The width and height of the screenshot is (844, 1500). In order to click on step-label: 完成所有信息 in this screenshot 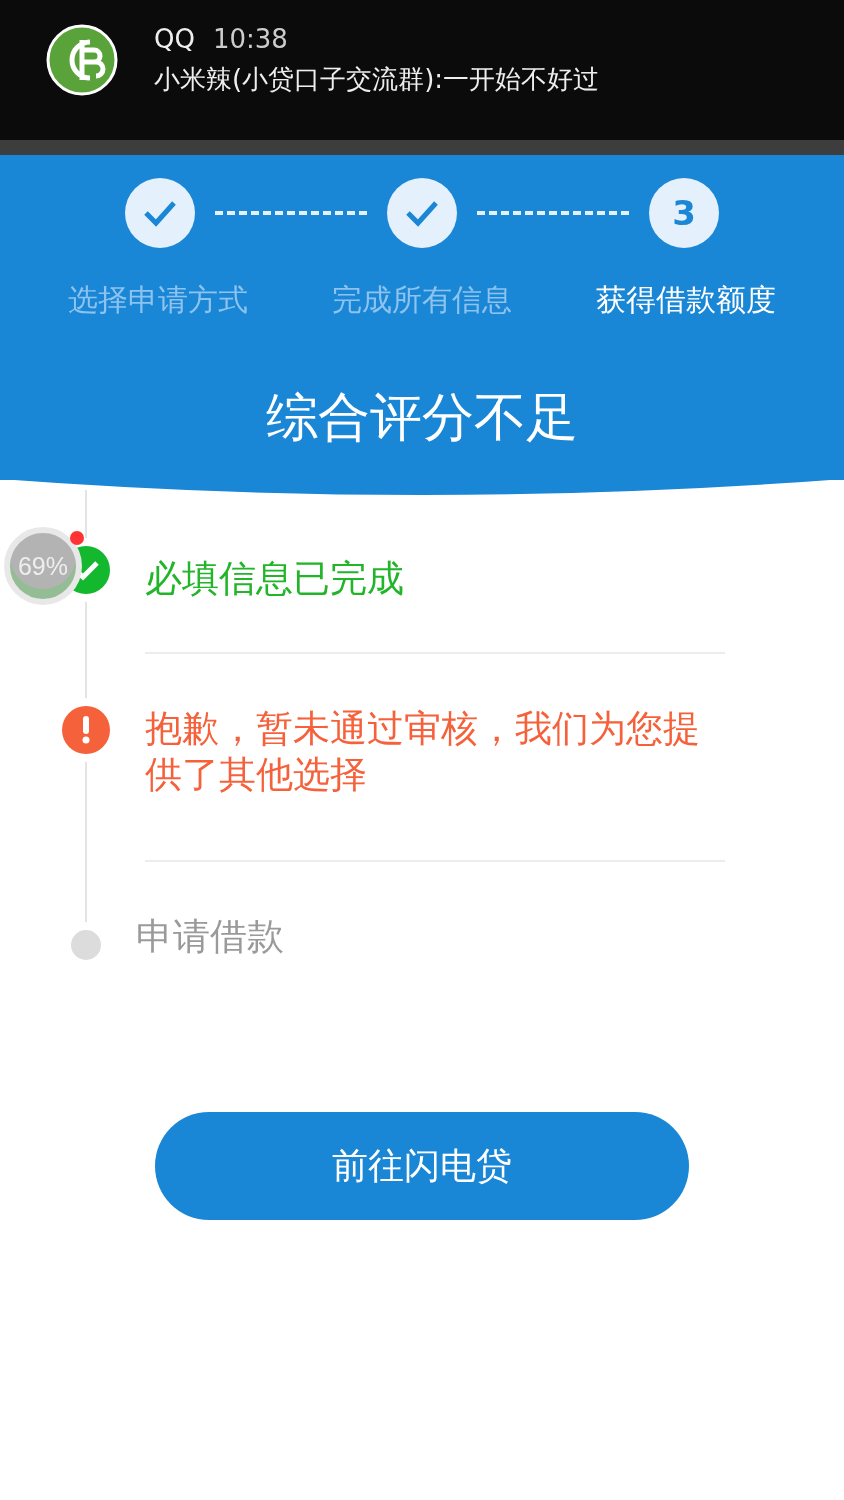, I will do `click(422, 300)`.